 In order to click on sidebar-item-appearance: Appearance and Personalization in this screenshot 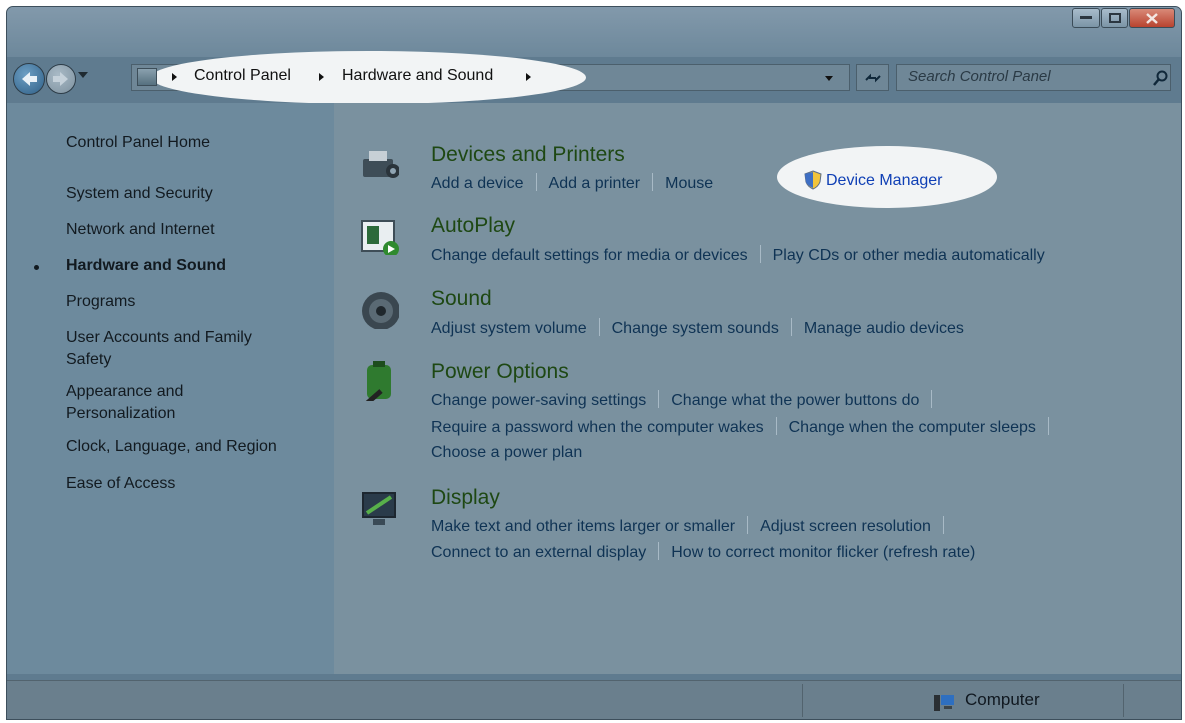, I will do `click(146, 403)`.